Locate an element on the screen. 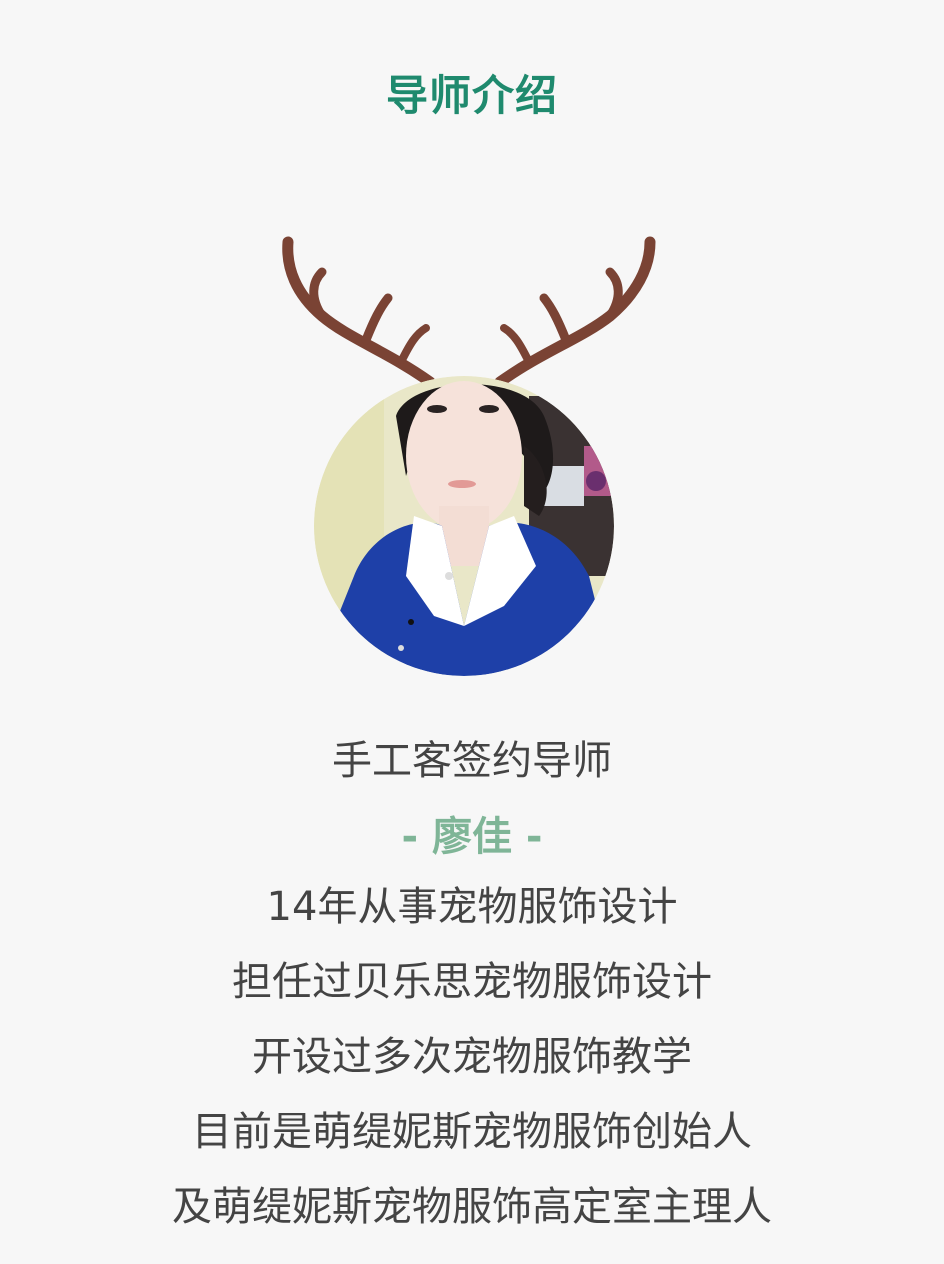  bio-line: 目前是萌缇妮斯宠物服饰创始人 is located at coordinates (472, 1132).